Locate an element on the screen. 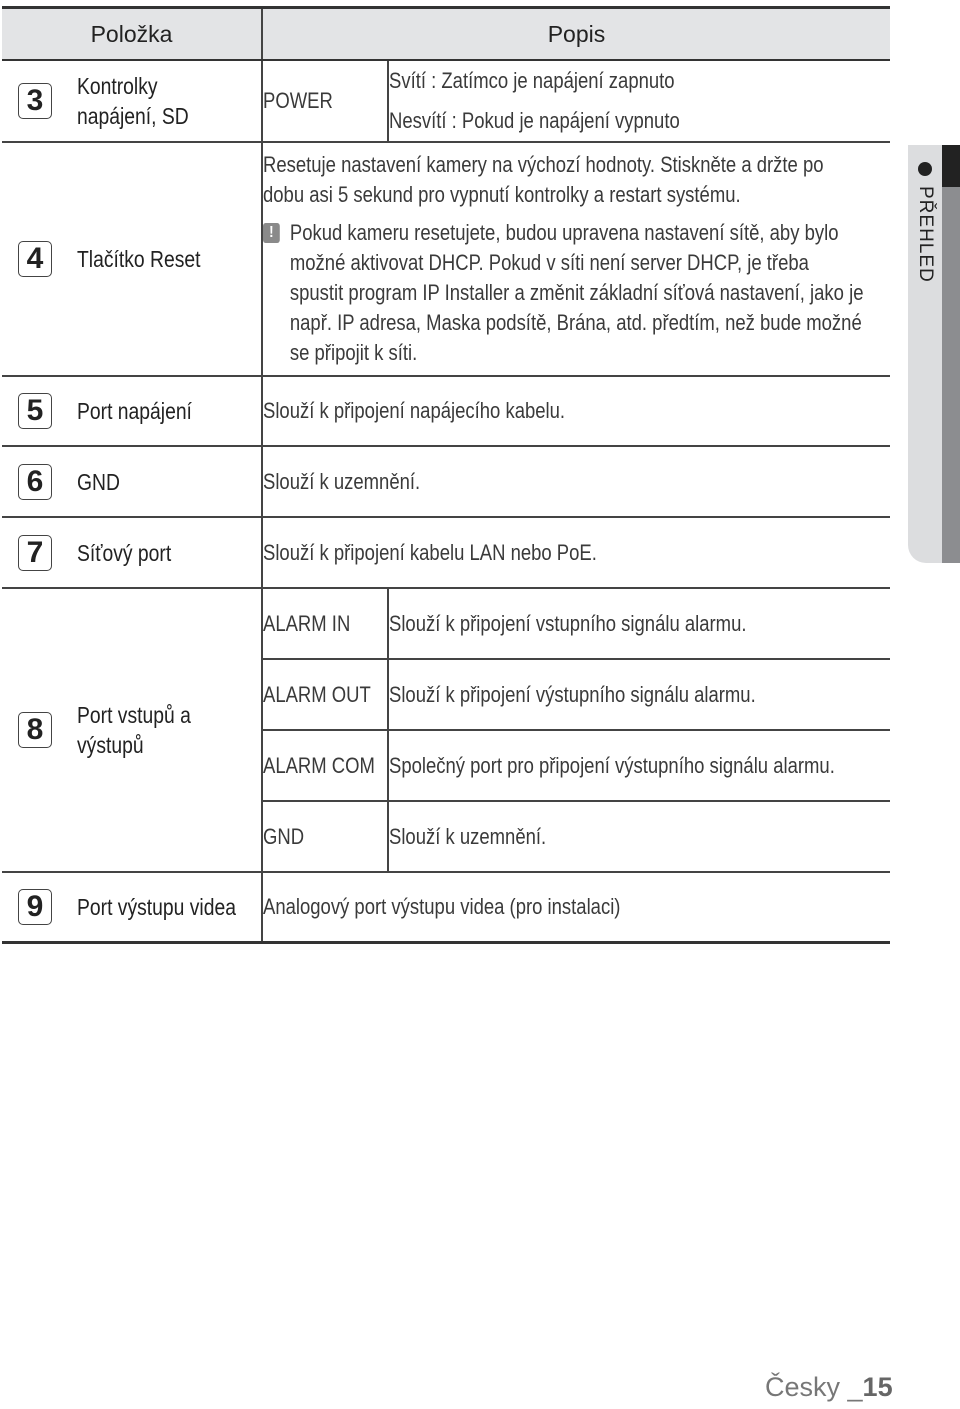 The image size is (960, 1409). sub-item-name: ALARM IN is located at coordinates (325, 624).